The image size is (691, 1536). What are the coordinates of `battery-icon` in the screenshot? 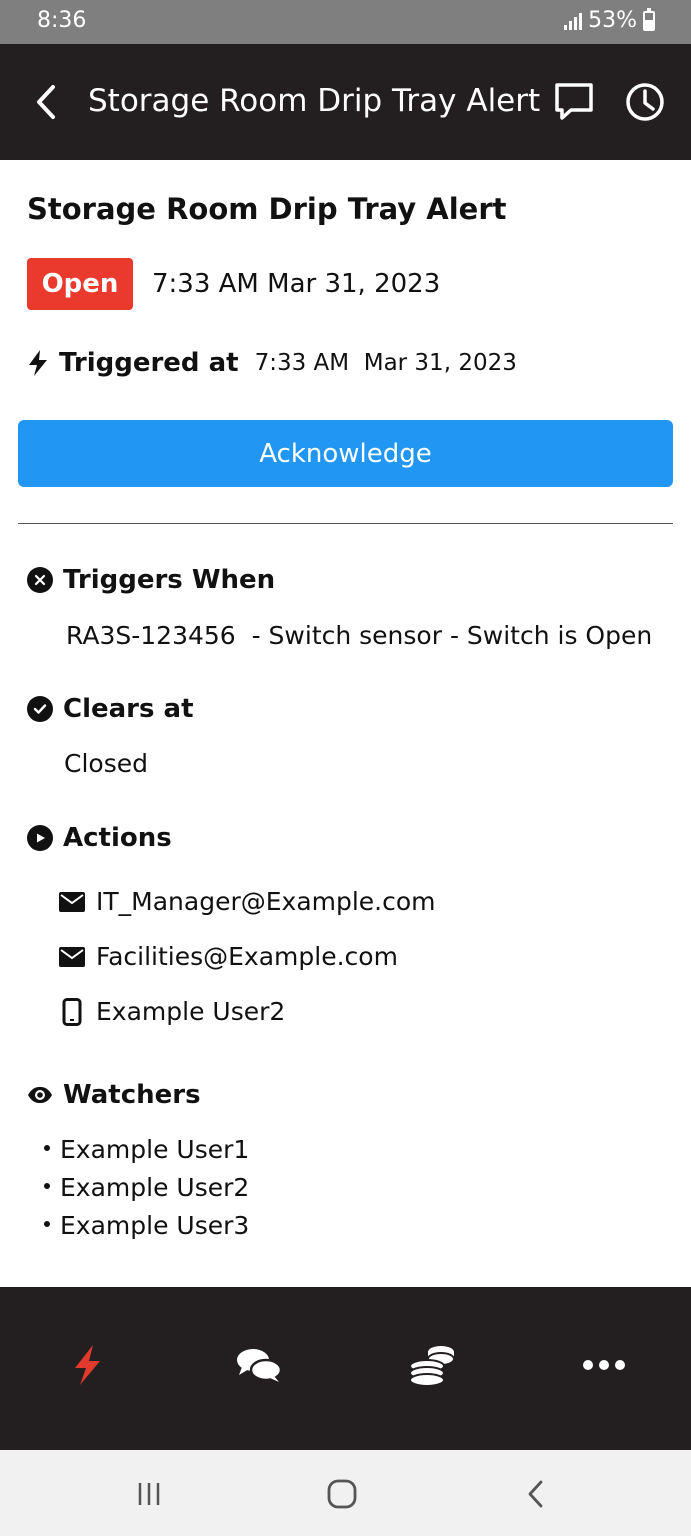 It's located at (649, 19).